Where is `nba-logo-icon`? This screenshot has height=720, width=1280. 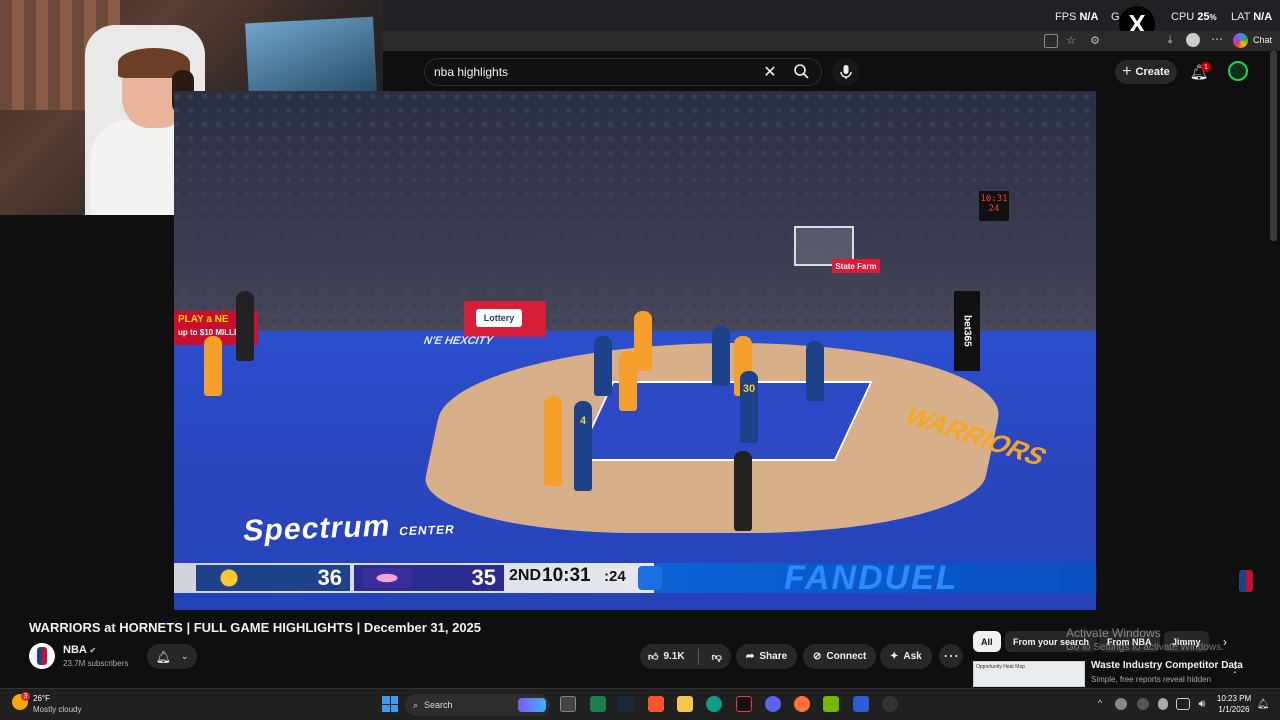
nba-logo-icon is located at coordinates (42, 656).